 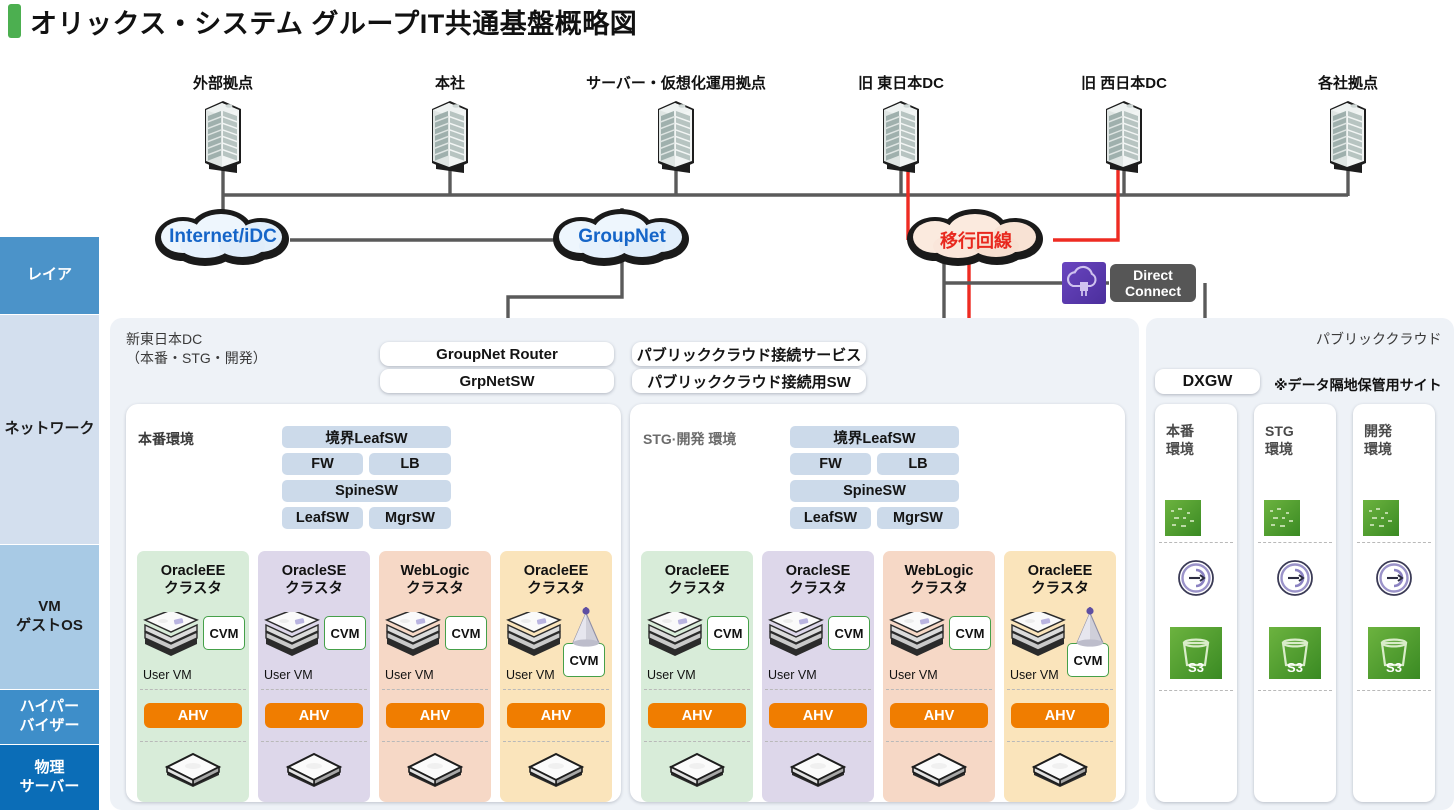 I want to click on site-label-2: サーバー・仮想化運用拠点, so click(x=676, y=83).